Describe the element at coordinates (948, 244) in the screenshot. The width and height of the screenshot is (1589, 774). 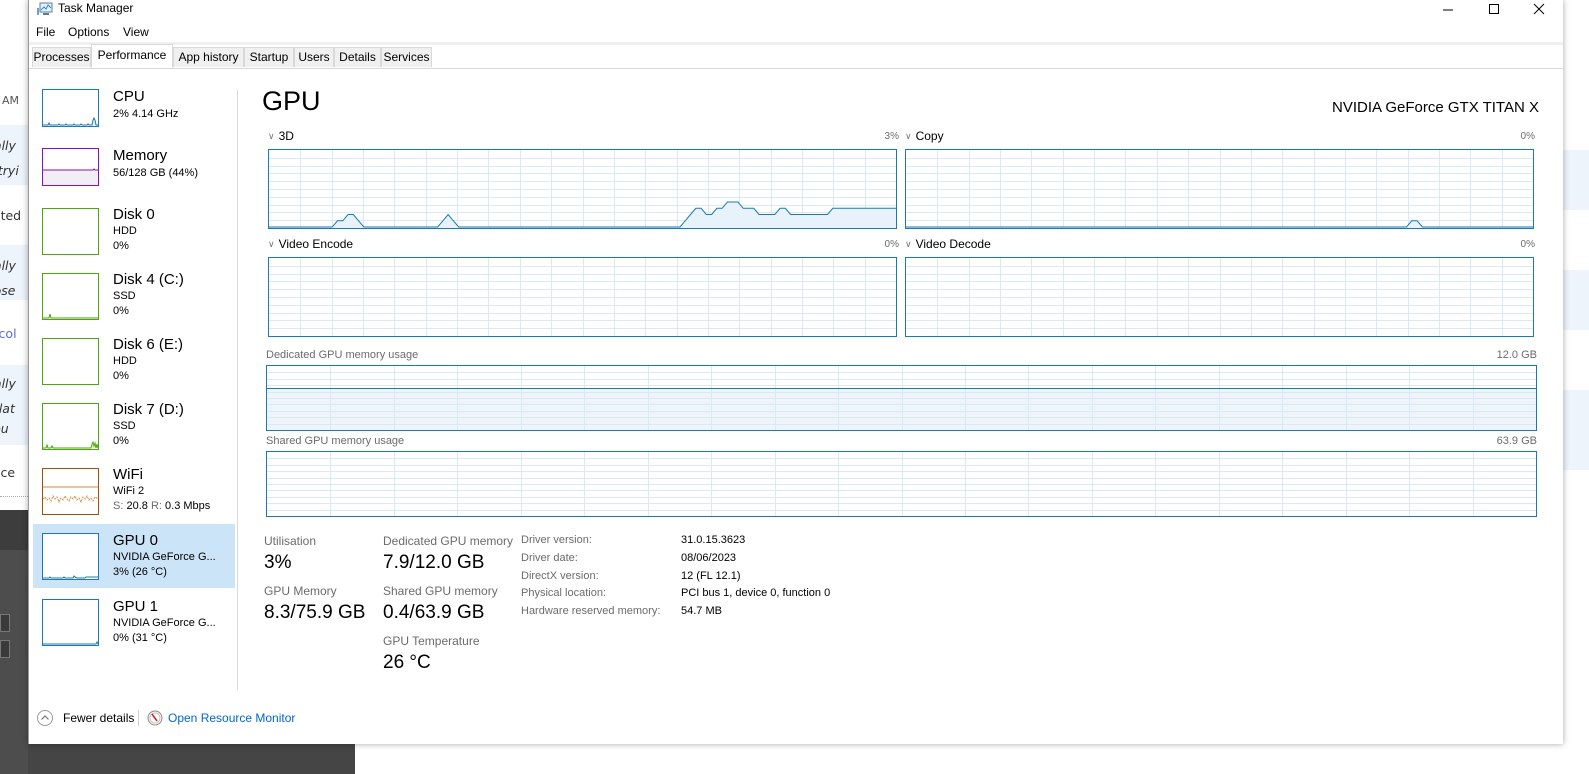
I see `engine-selector-video-decode: ∨ Video Decode` at that location.